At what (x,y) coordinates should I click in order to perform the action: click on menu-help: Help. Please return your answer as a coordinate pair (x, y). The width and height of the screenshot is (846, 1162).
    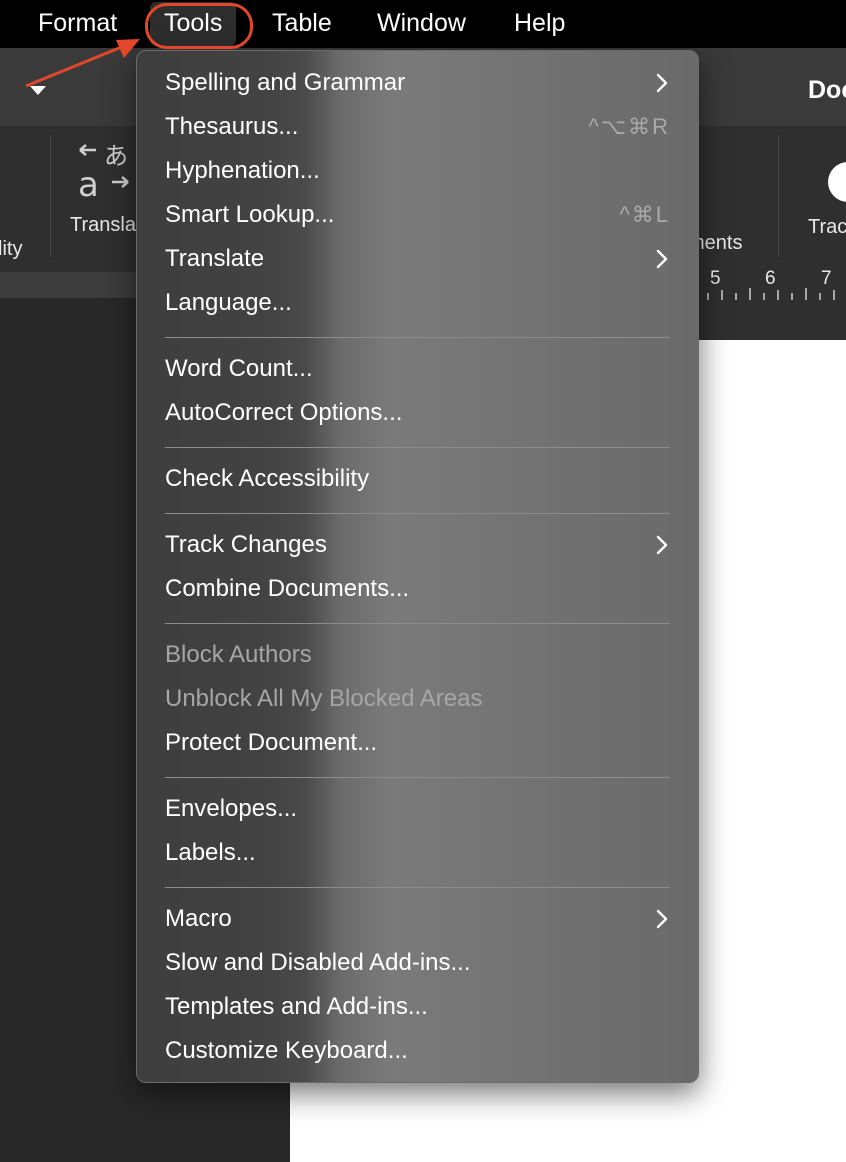
    Looking at the image, I should click on (539, 24).